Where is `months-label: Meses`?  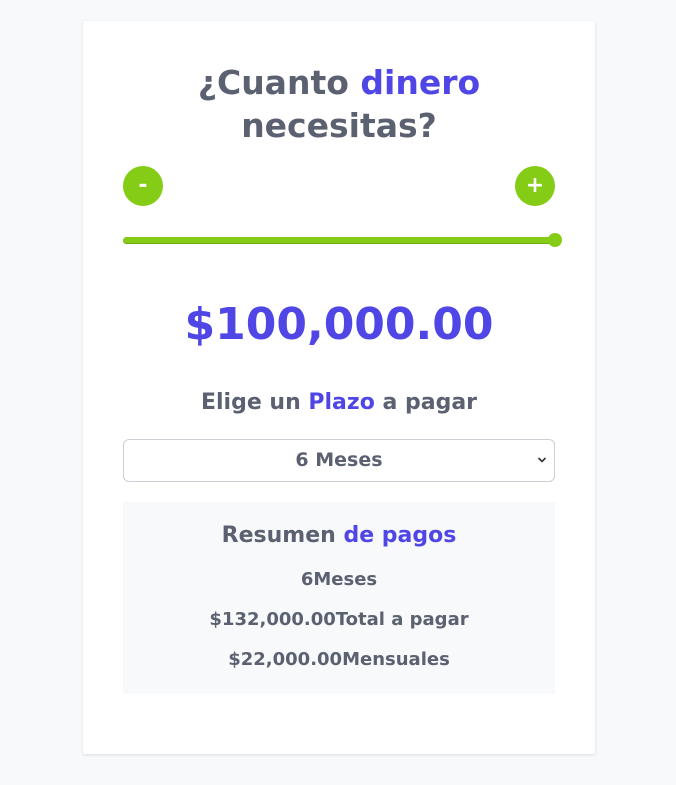 months-label: Meses is located at coordinates (345, 579).